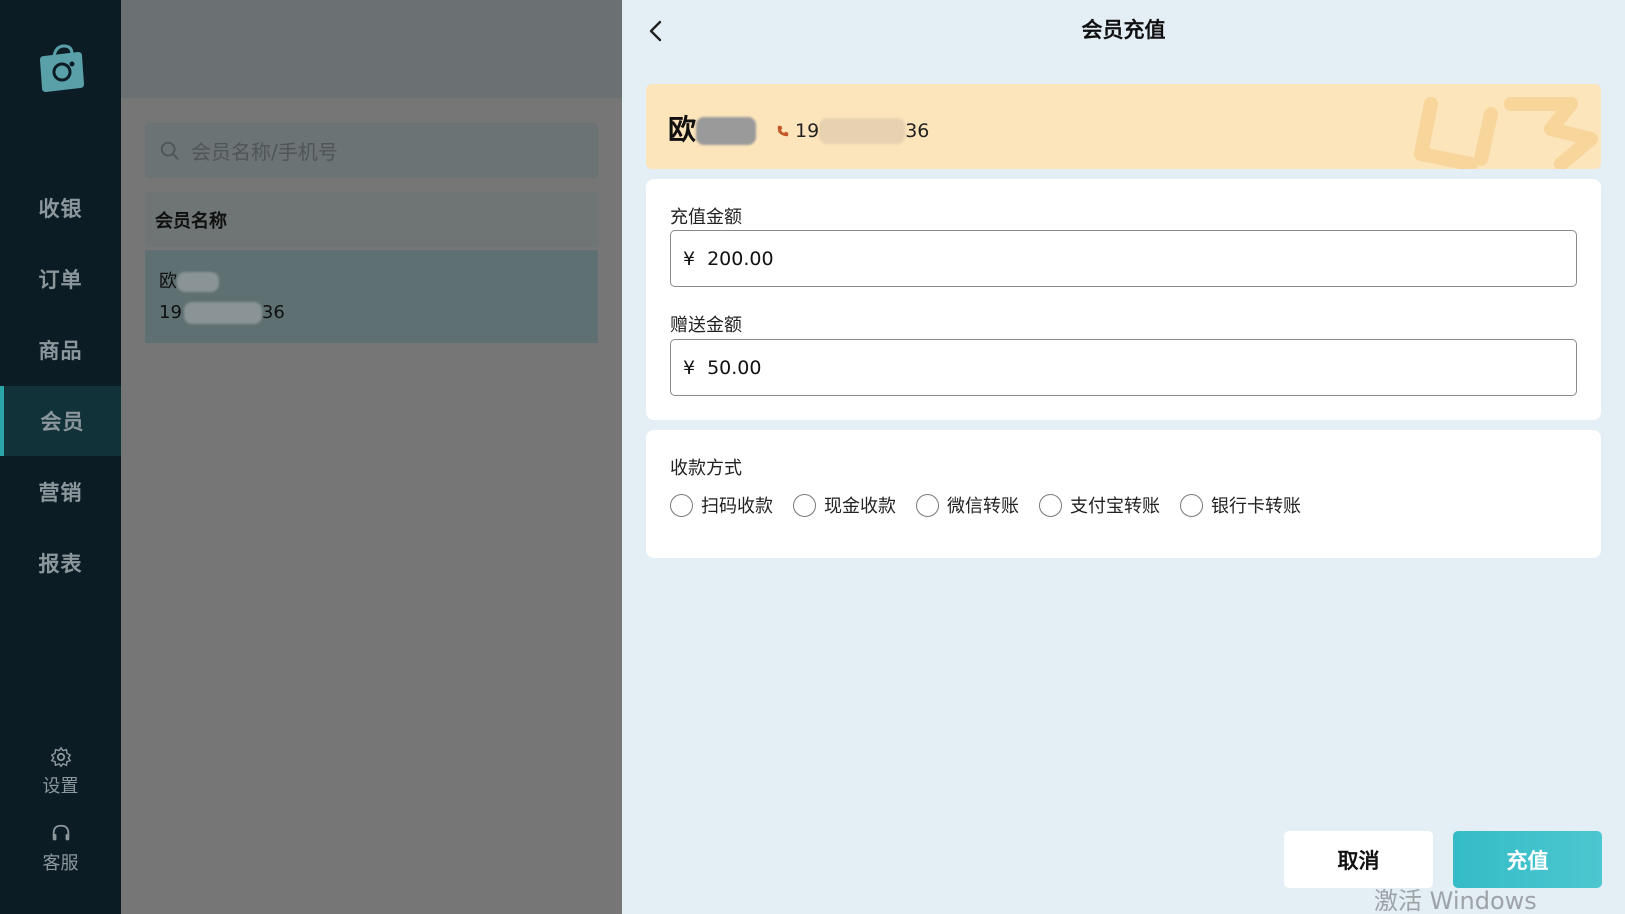 The image size is (1625, 914). I want to click on app-logo-icon, so click(62, 68).